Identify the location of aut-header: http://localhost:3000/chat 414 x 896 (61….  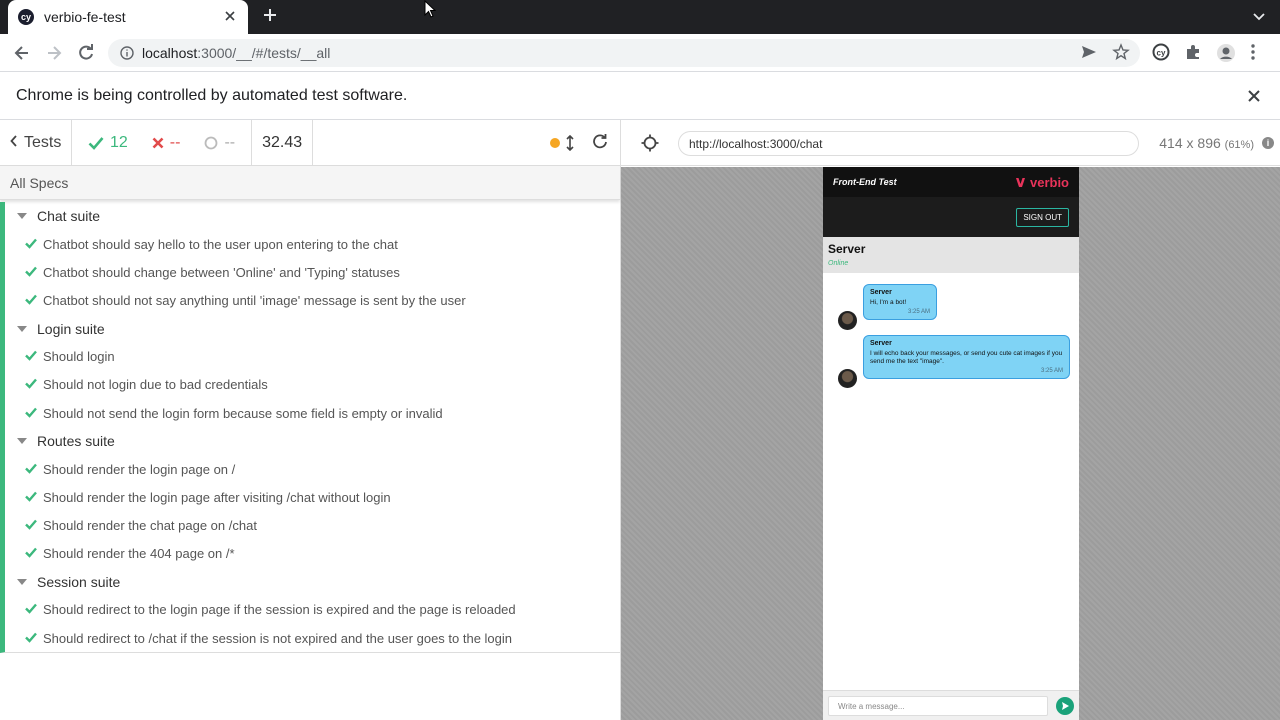
(950, 143).